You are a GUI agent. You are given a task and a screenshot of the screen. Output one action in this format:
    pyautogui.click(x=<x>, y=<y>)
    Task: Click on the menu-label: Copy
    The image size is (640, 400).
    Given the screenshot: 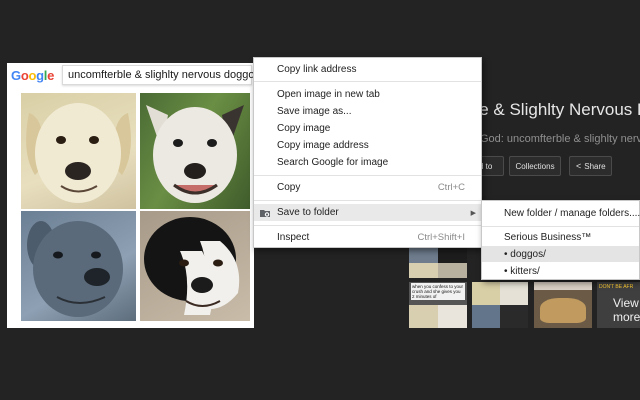 What is the action you would take?
    pyautogui.click(x=289, y=187)
    